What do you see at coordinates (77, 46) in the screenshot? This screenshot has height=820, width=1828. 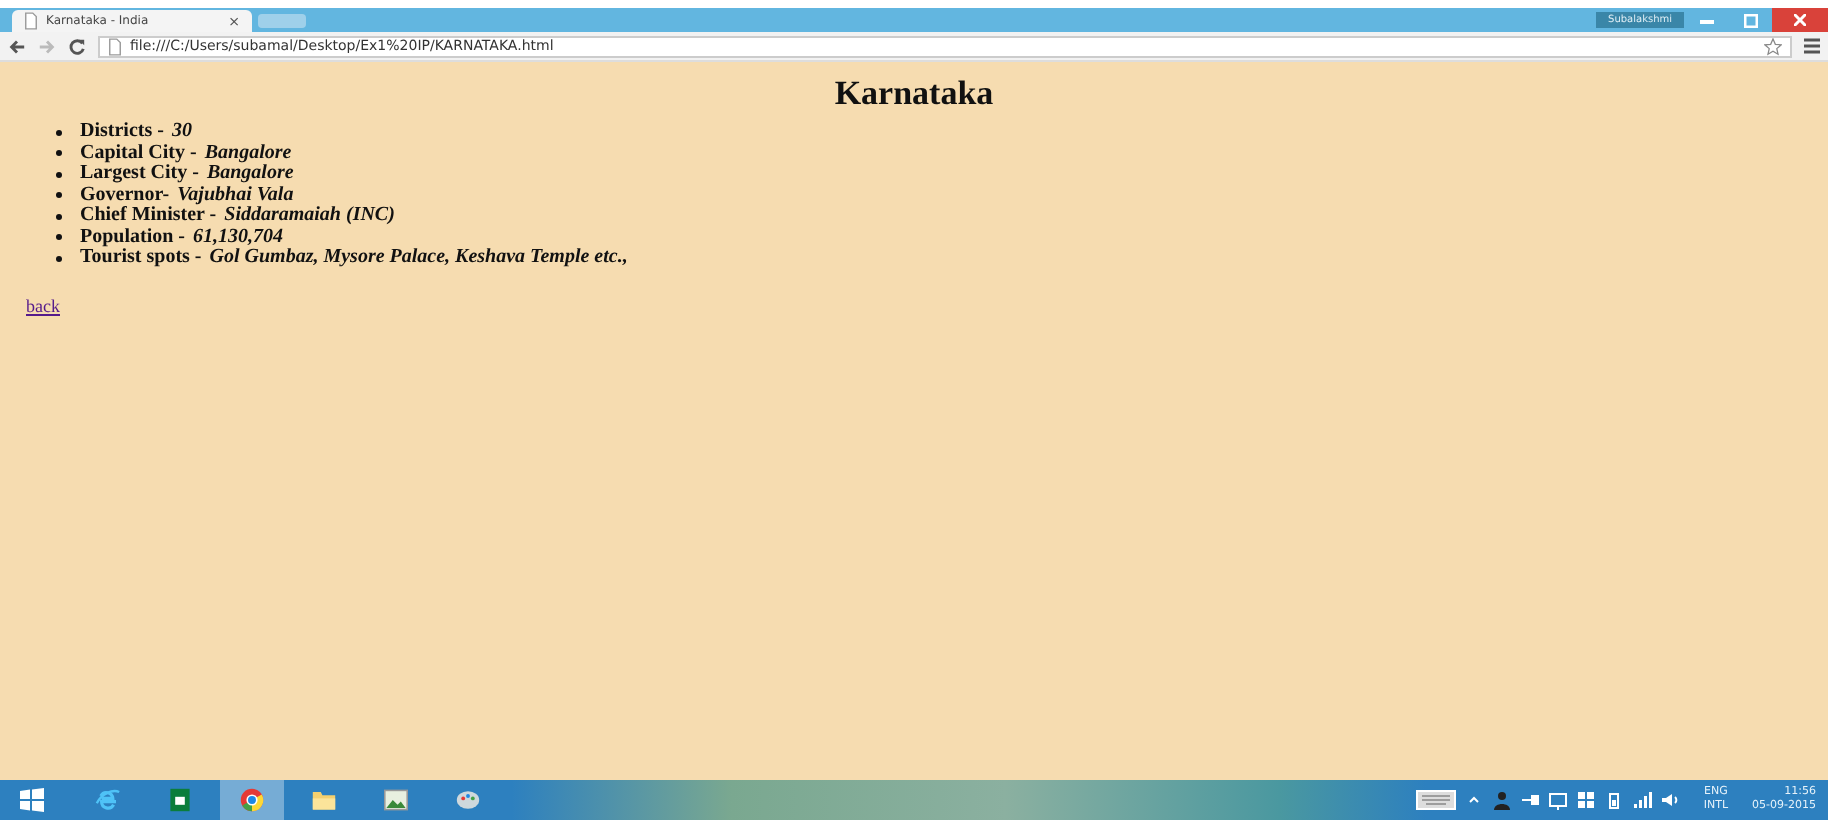 I see `reload-icon` at bounding box center [77, 46].